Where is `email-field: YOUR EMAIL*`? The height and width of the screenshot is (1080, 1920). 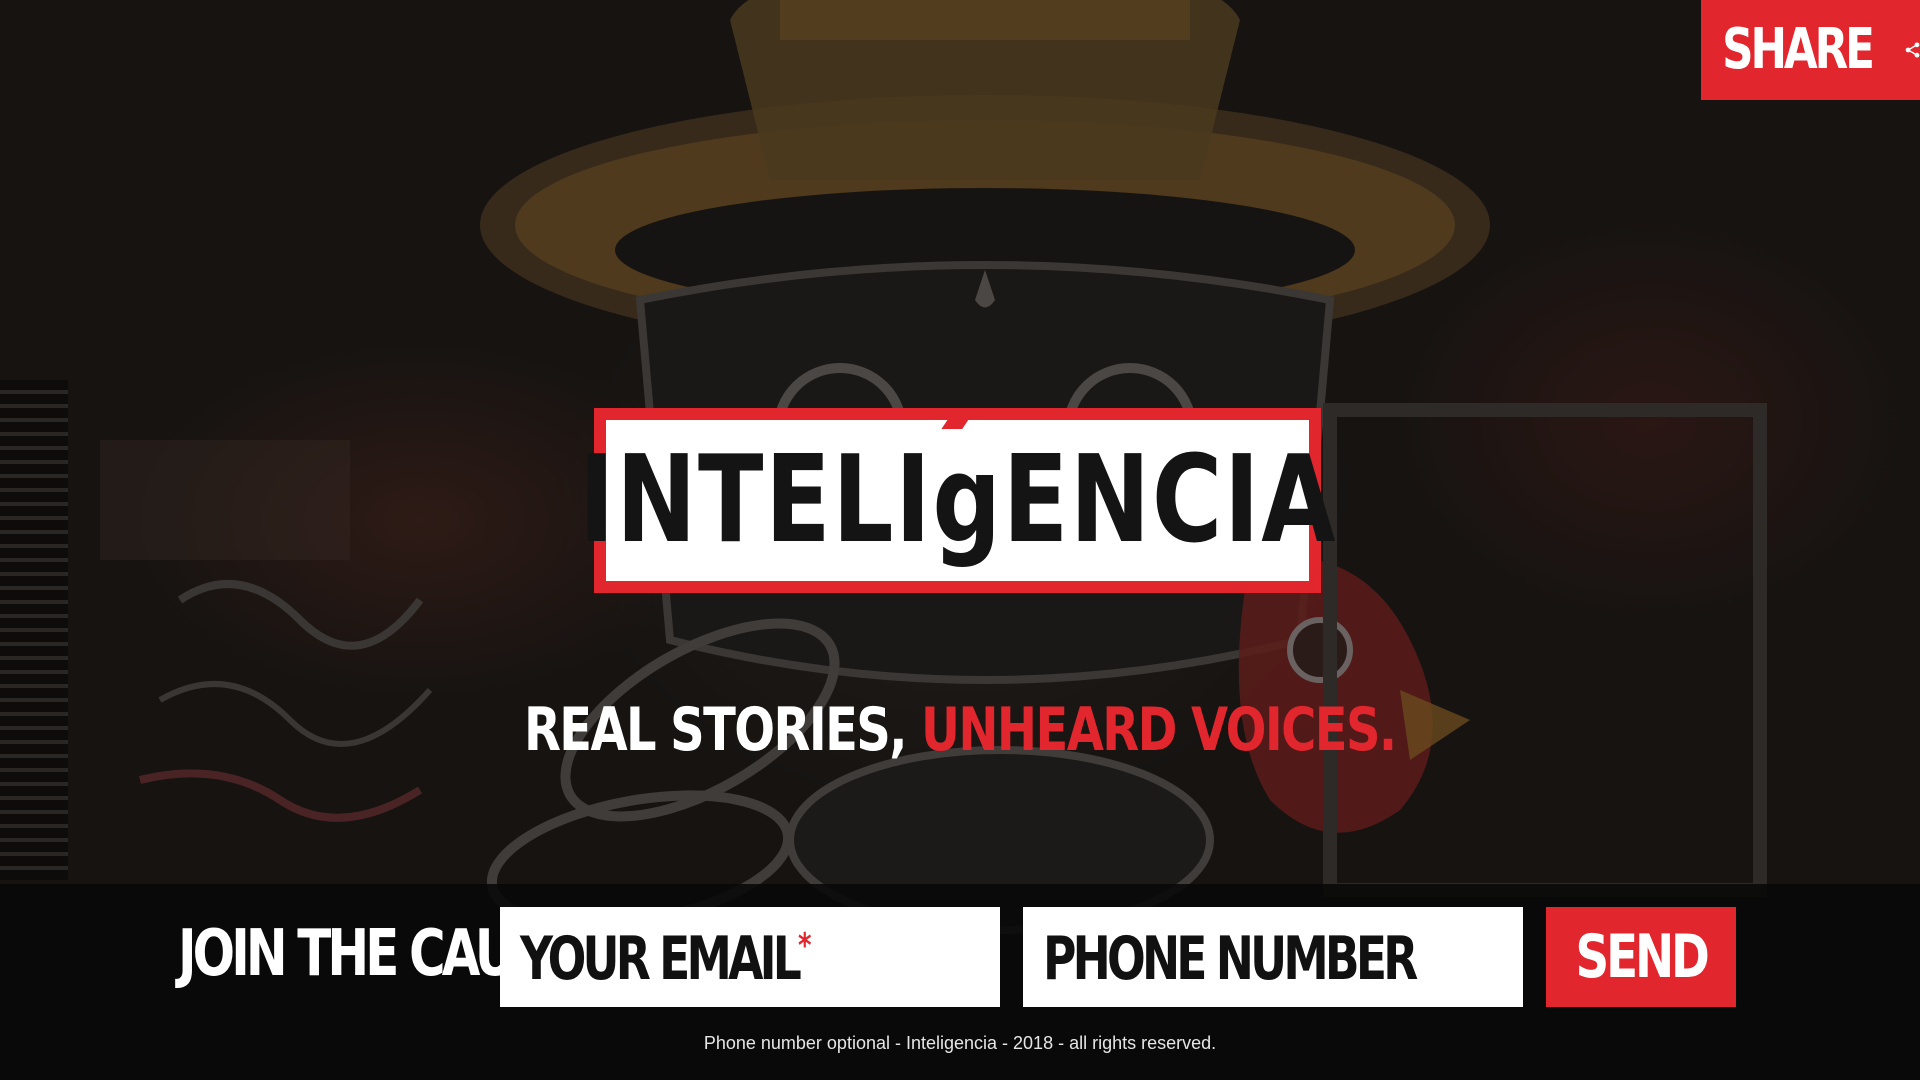
email-field: YOUR EMAIL* is located at coordinates (750, 957).